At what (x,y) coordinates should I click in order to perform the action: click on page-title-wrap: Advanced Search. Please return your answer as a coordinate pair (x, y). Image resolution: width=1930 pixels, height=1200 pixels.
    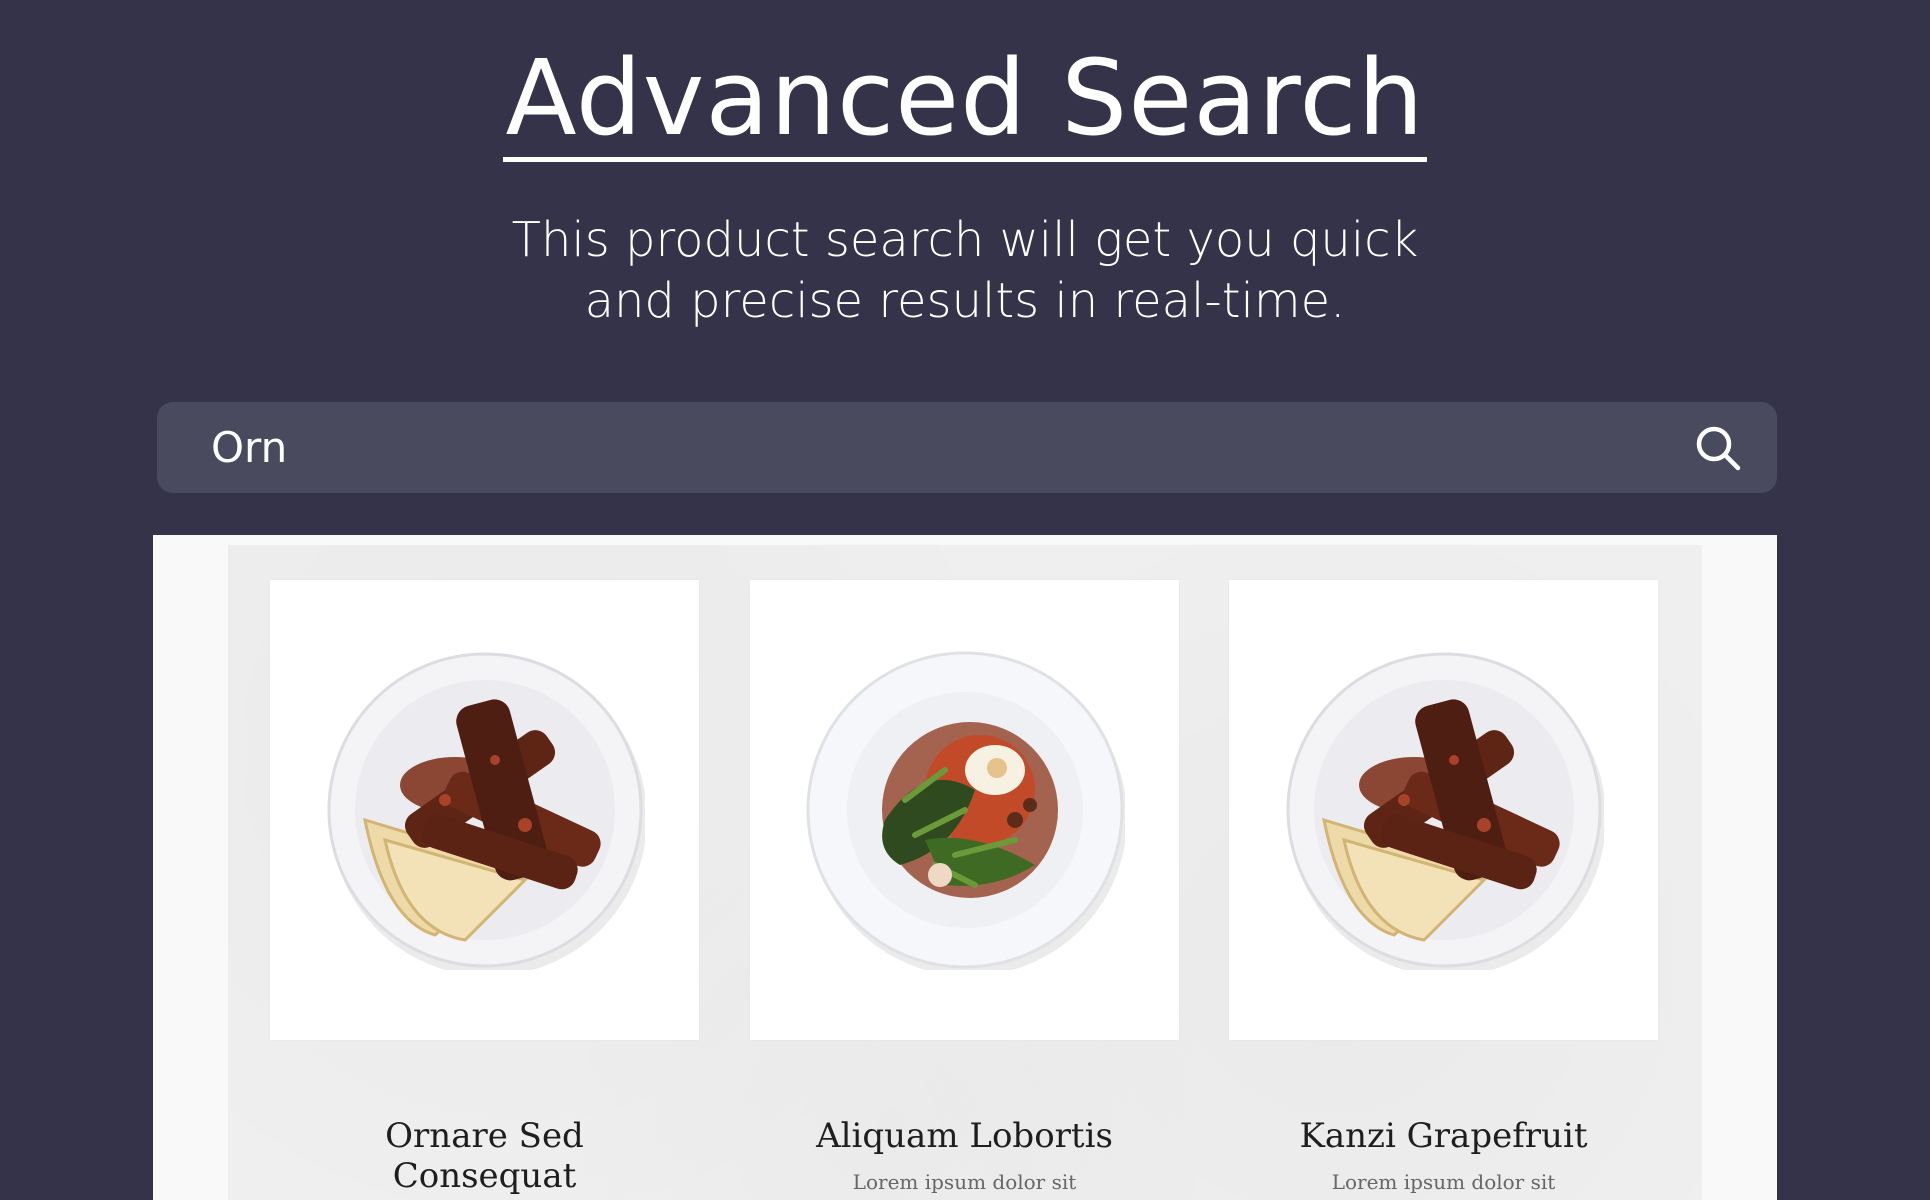
    Looking at the image, I should click on (965, 103).